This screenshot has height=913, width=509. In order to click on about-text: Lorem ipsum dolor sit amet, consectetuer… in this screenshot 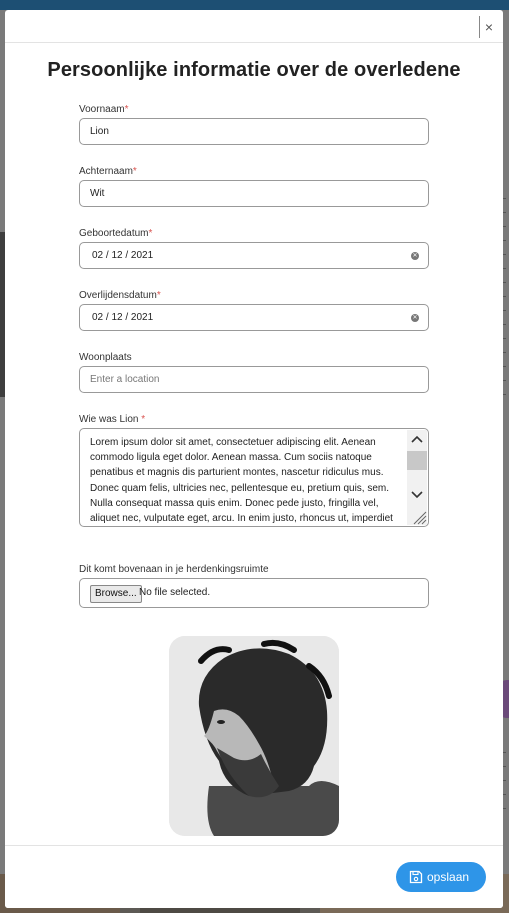, I will do `click(241, 481)`.